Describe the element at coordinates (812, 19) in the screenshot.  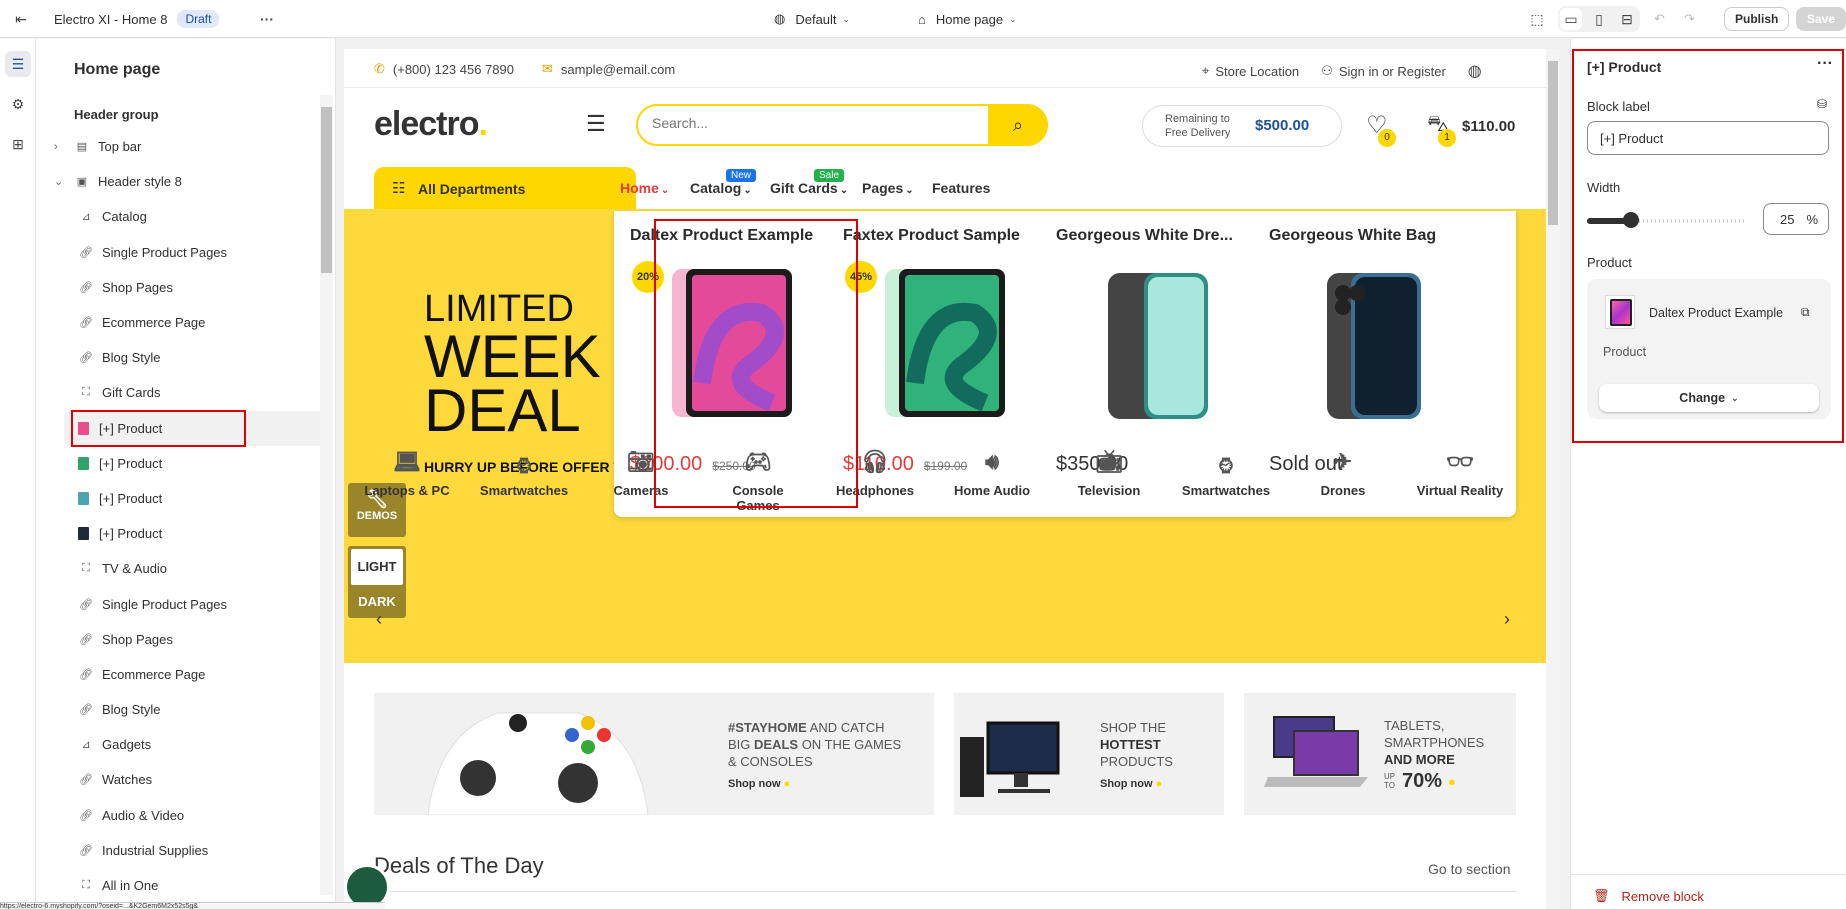
I see `theme-select: ◍ Default ⌄` at that location.